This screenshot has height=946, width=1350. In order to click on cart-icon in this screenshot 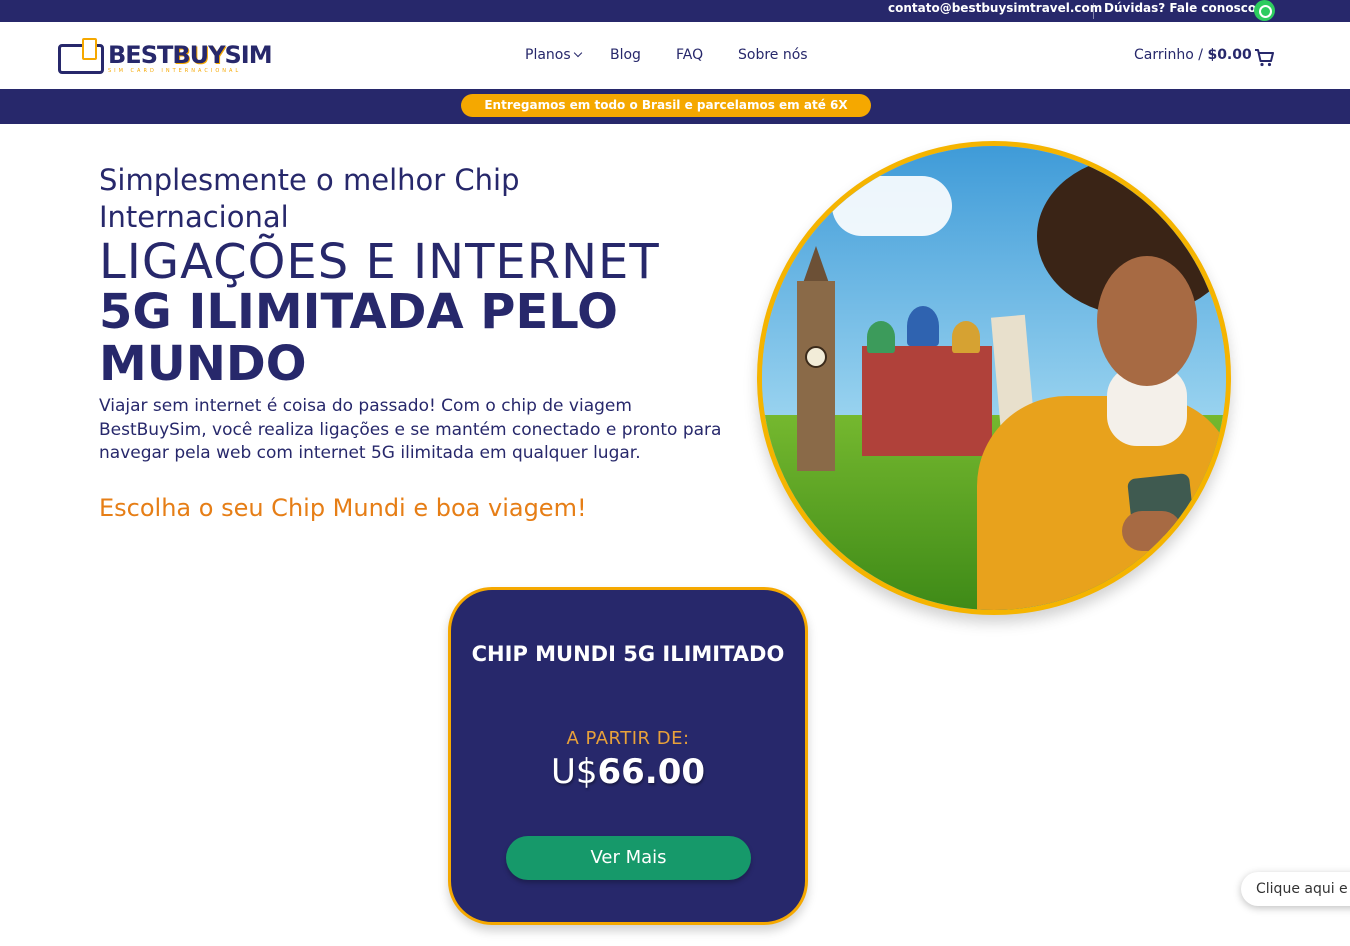, I will do `click(1264, 58)`.